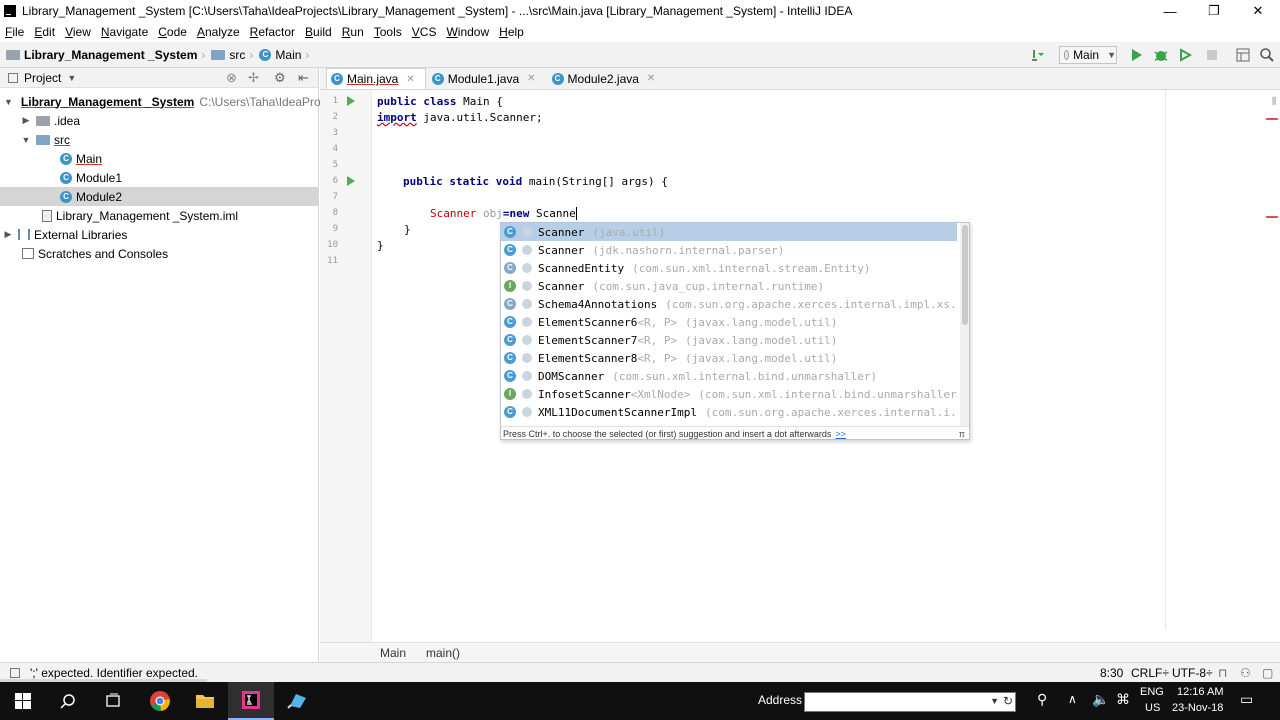  What do you see at coordinates (1088, 55) in the screenshot?
I see `run-configuration-select: Main ▼` at bounding box center [1088, 55].